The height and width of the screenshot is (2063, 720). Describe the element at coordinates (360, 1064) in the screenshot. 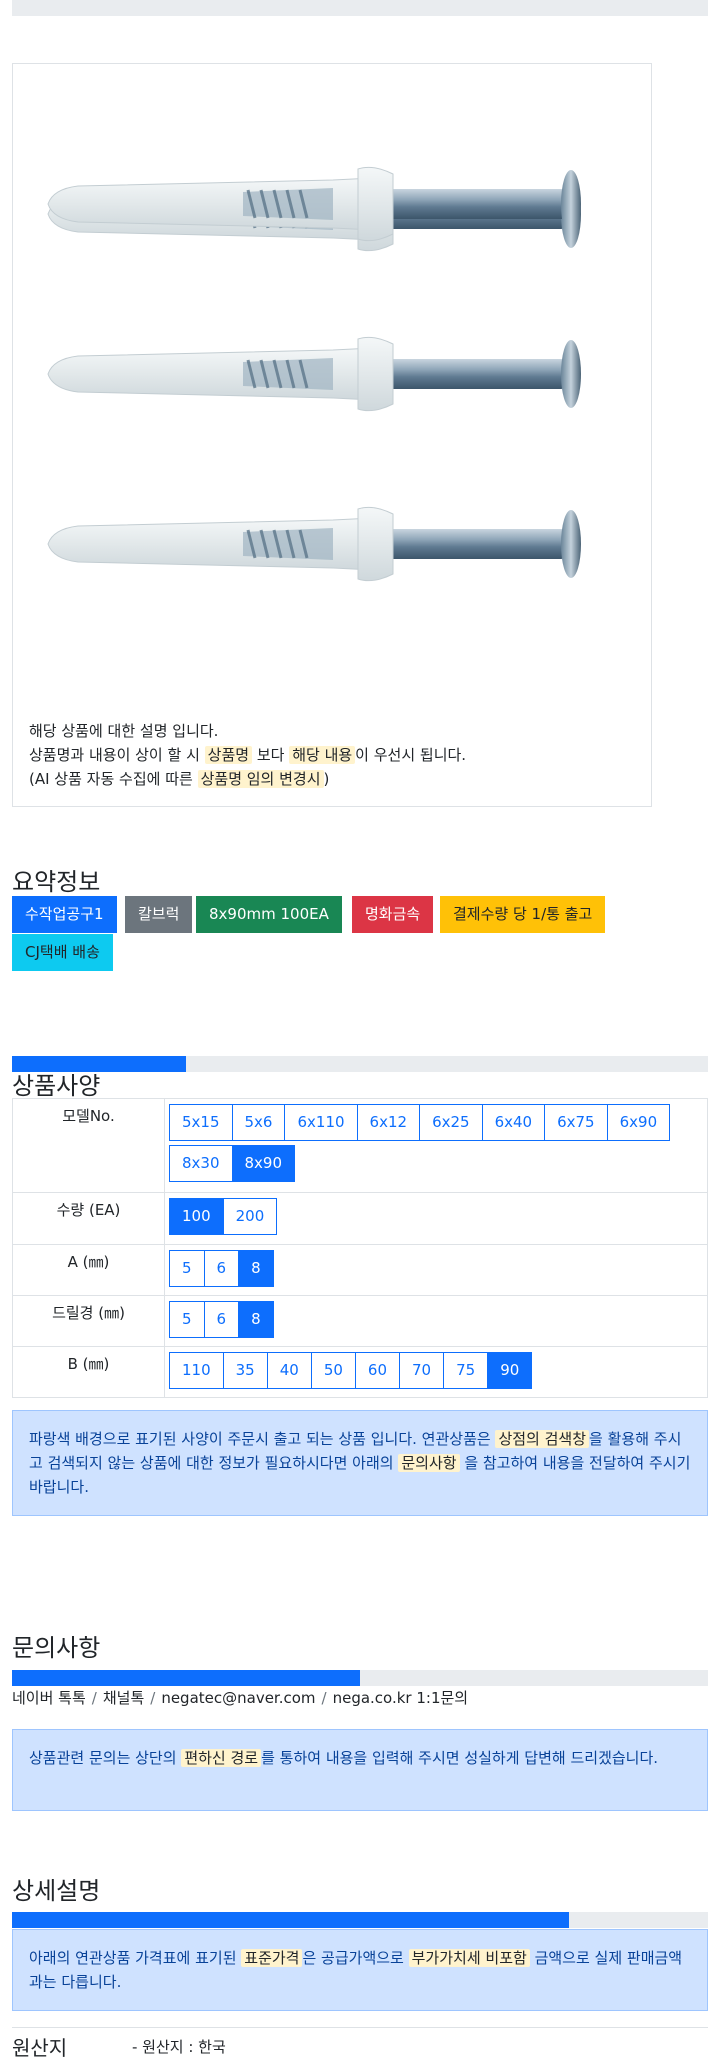

I see `spec-progress-bar` at that location.